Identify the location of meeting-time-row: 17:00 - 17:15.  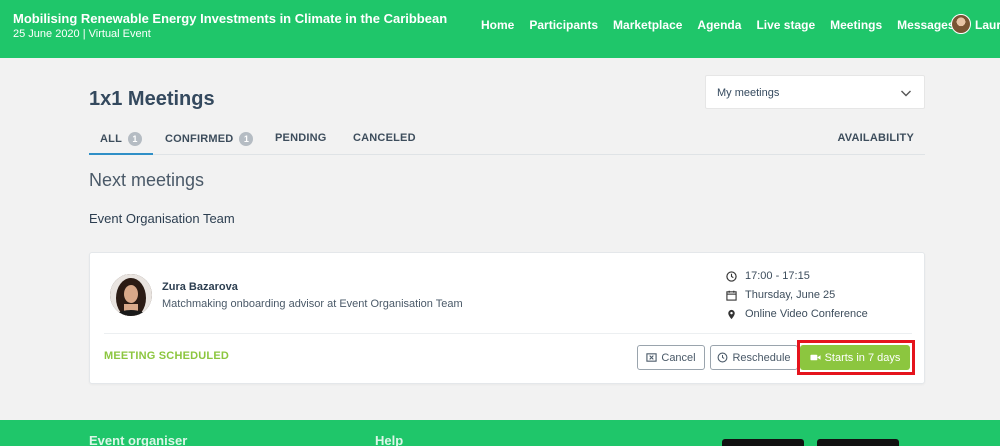
(768, 276).